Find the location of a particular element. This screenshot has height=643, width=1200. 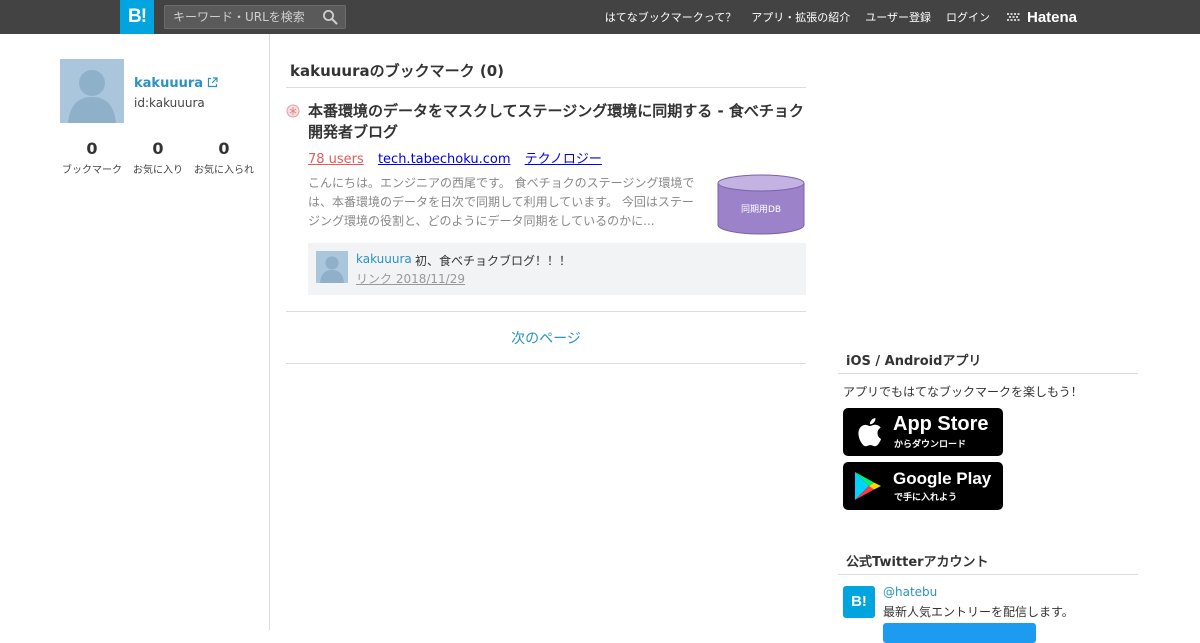

top-nav: はてなブックマークって？ アプリ・拡張の紹介 ユーザー登録 ログイン is located at coordinates (790, 17).